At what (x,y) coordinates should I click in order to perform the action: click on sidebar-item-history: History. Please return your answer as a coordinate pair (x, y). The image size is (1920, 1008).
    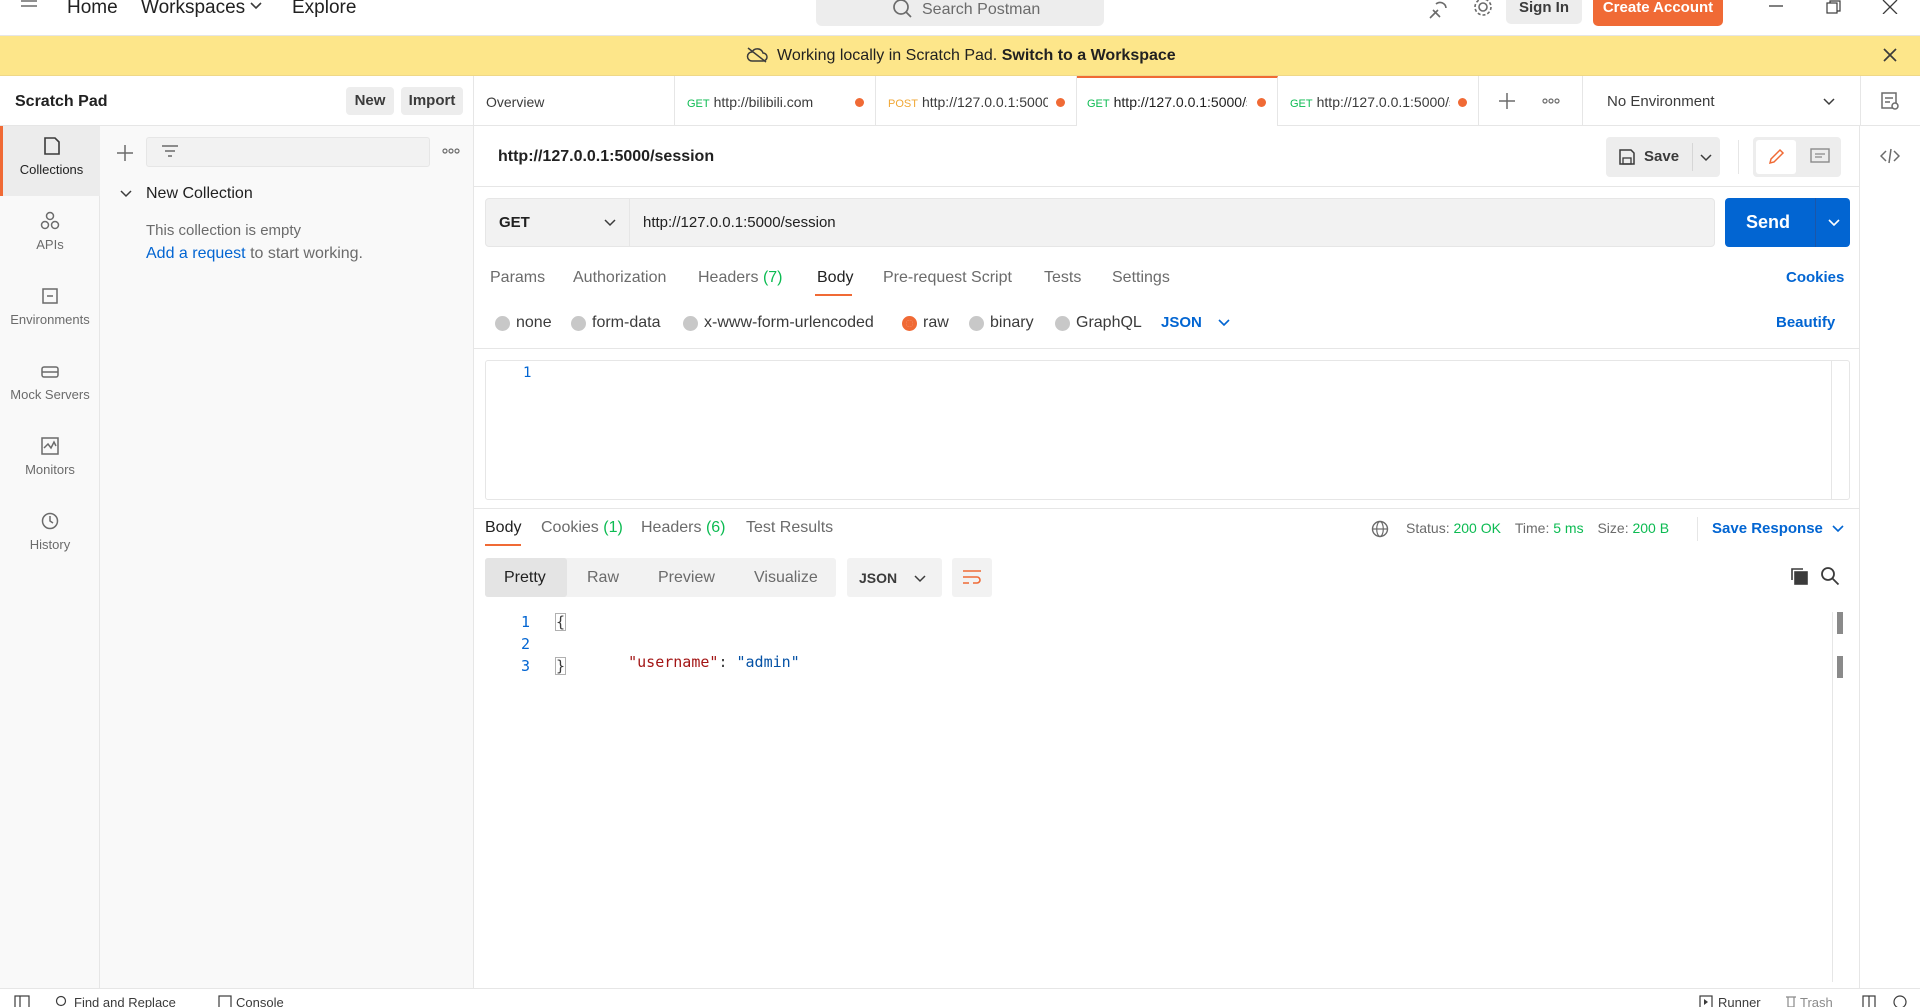
    Looking at the image, I should click on (50, 536).